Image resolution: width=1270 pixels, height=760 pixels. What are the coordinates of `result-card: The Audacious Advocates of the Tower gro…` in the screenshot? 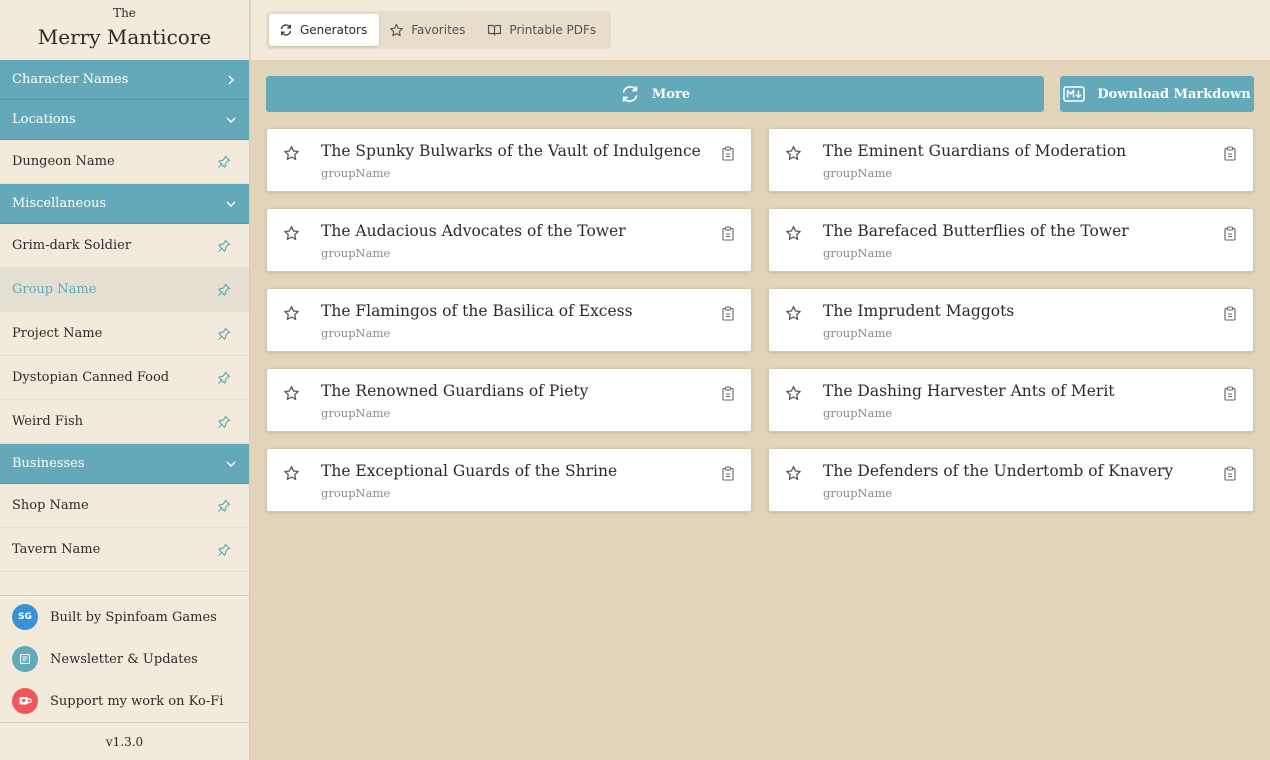 It's located at (509, 240).